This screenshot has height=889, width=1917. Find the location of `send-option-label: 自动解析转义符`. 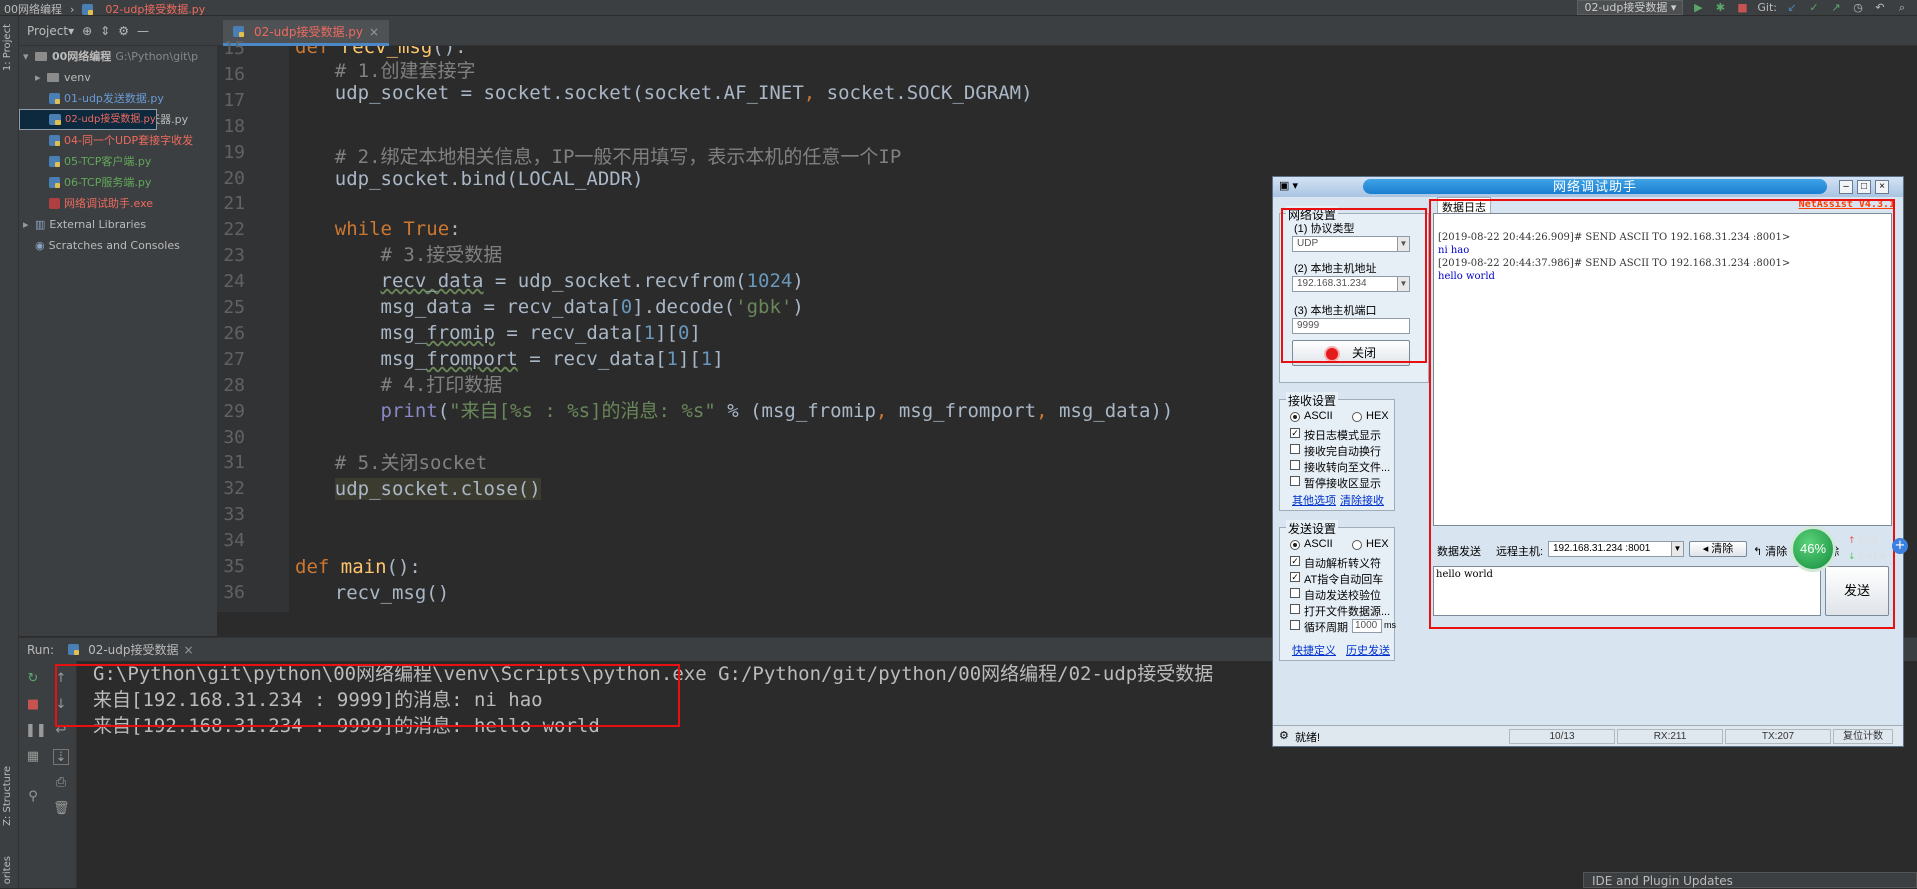

send-option-label: 自动解析转义符 is located at coordinates (1342, 564).